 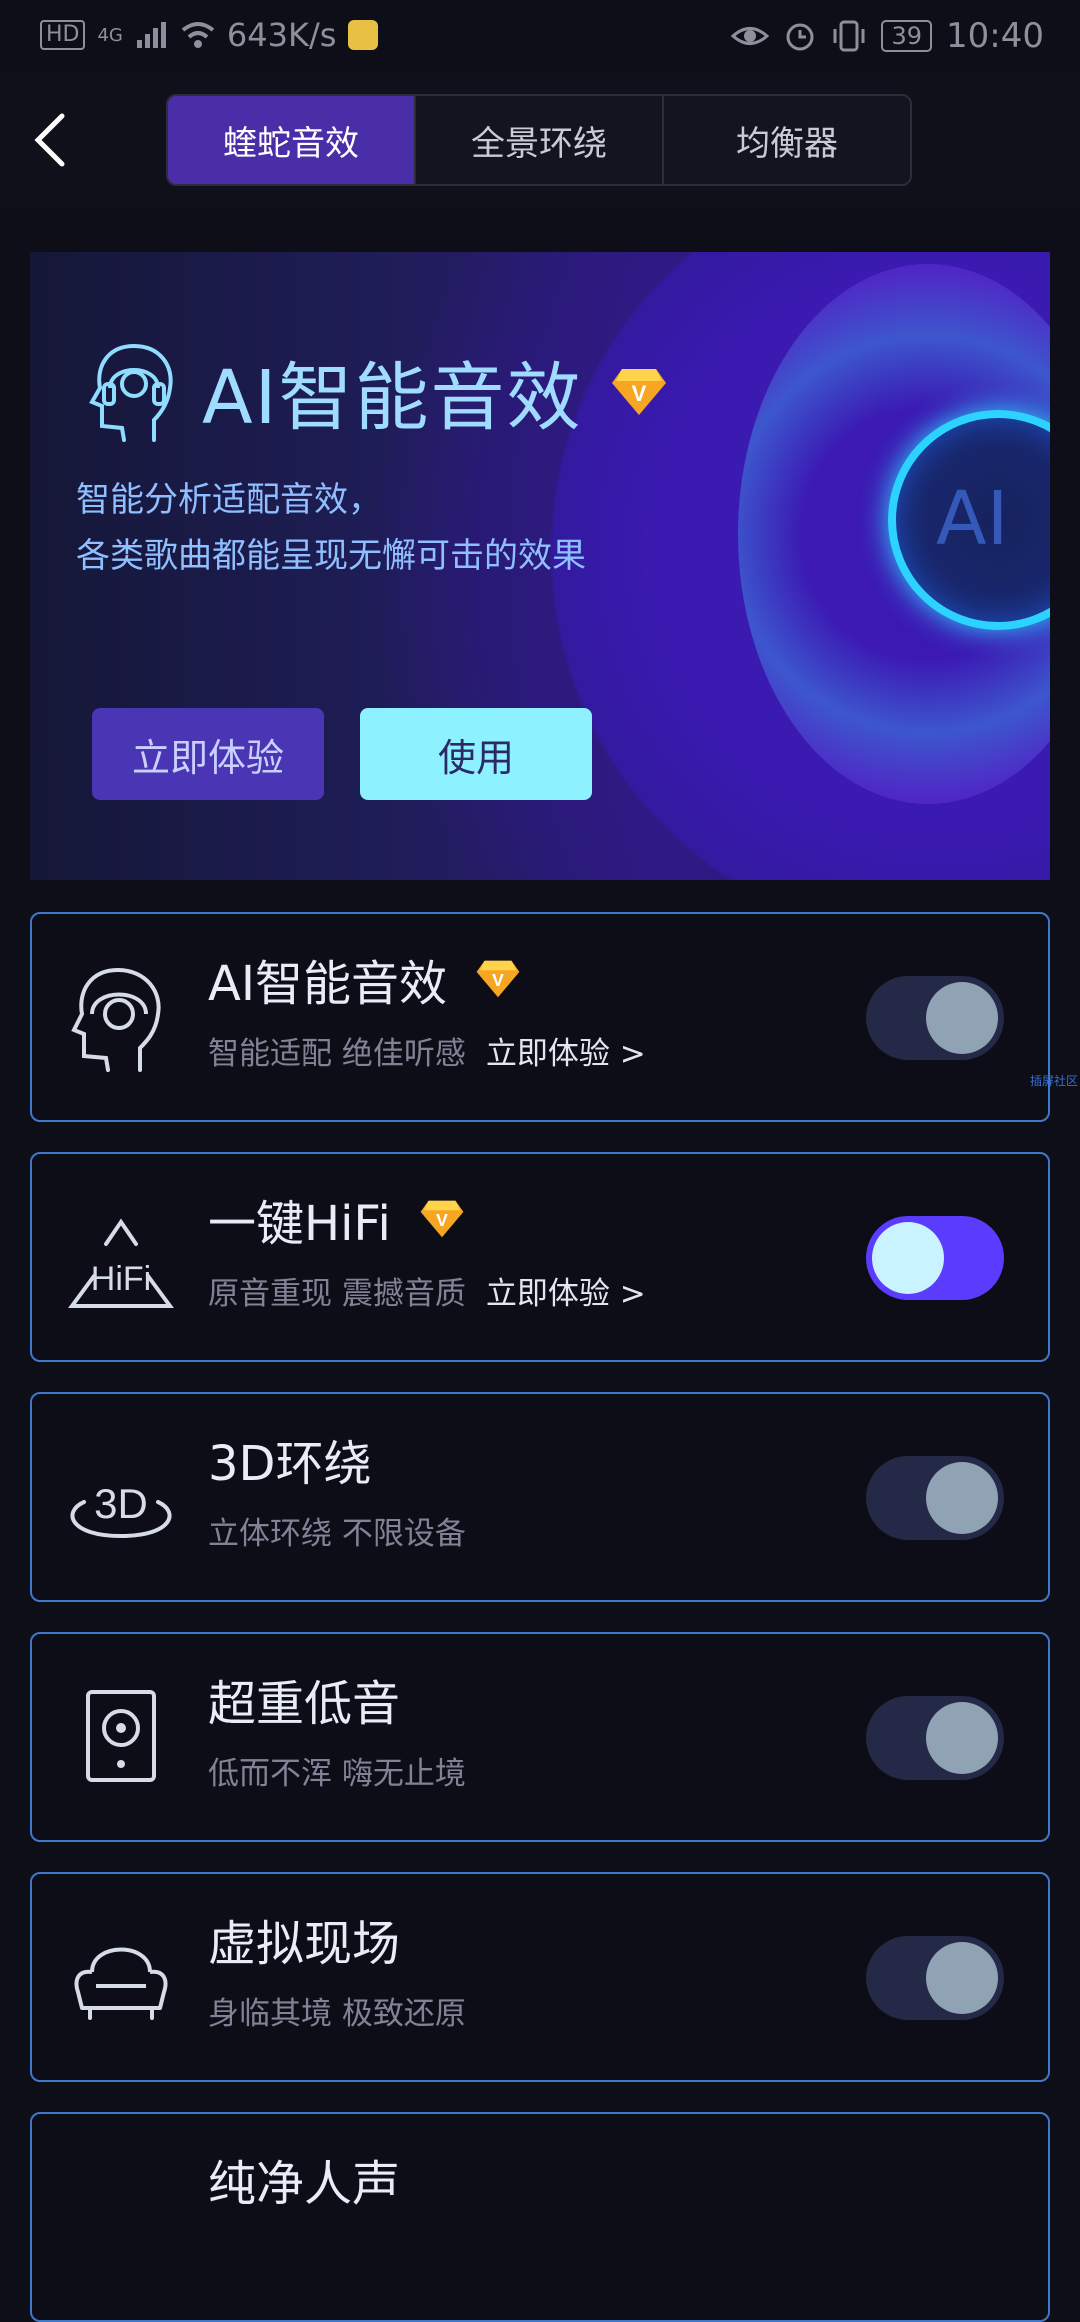 I want to click on signal-icon, so click(x=151, y=35).